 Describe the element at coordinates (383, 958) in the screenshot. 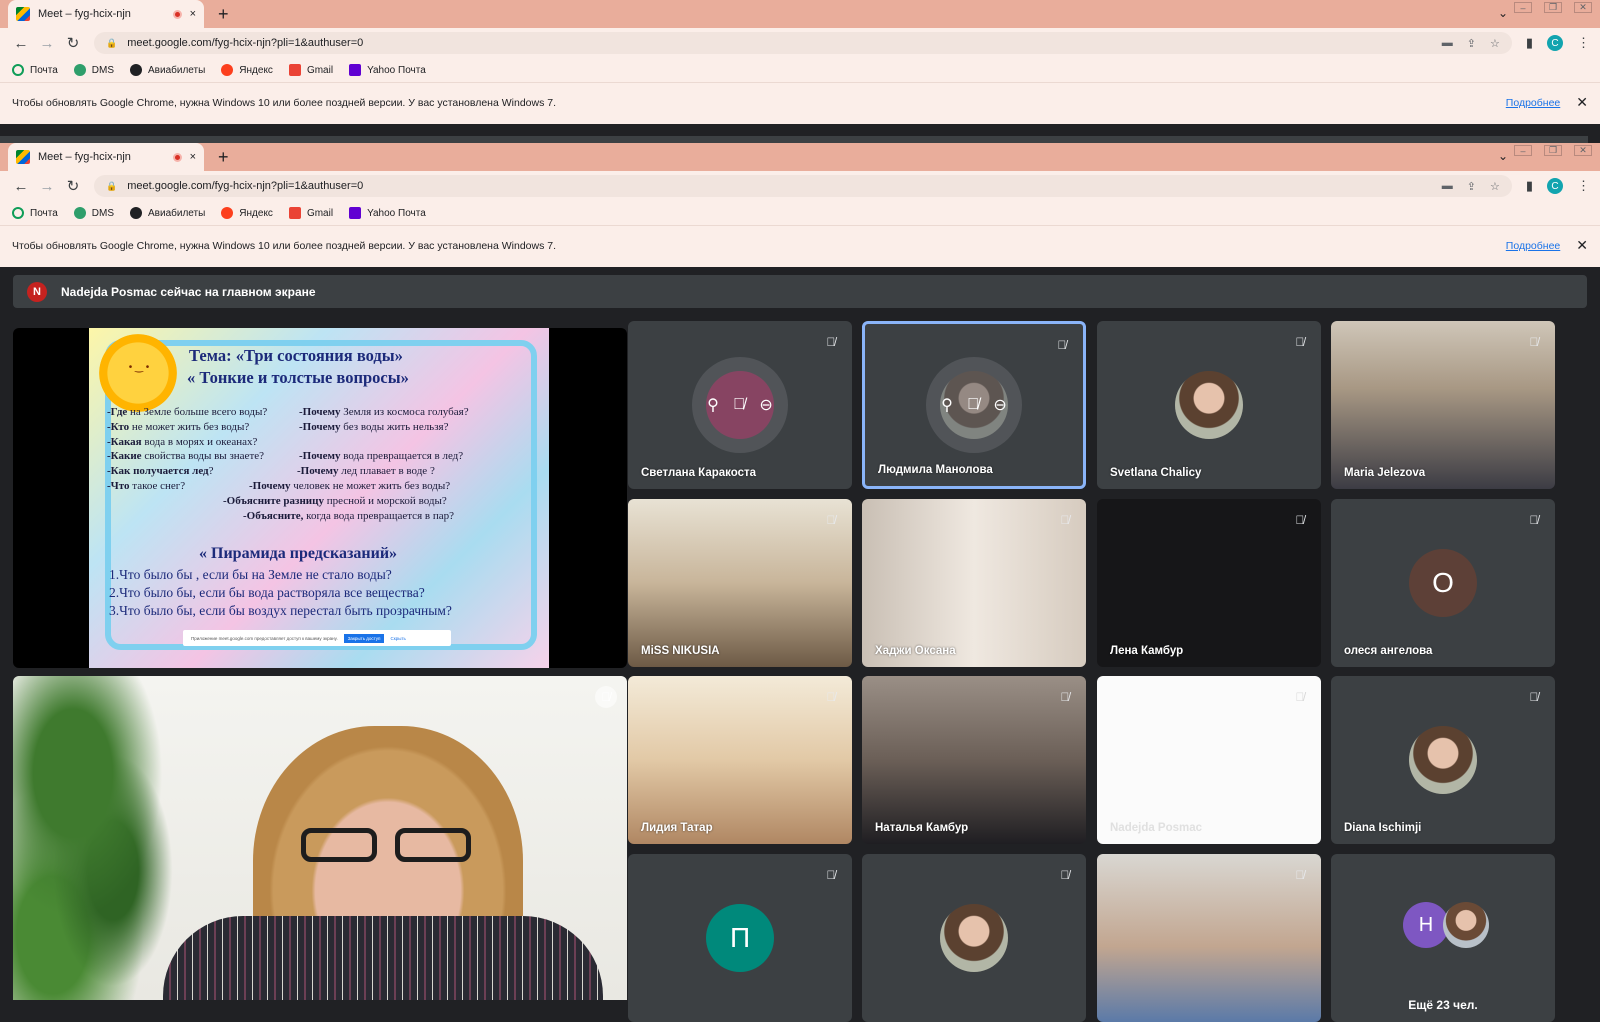

I see `speaker-body` at that location.